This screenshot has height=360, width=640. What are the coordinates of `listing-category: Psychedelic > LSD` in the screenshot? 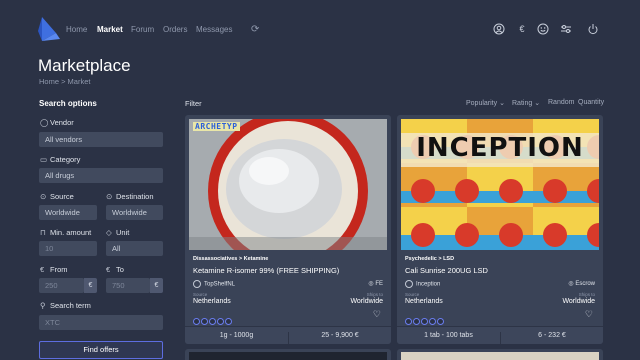 It's located at (429, 259).